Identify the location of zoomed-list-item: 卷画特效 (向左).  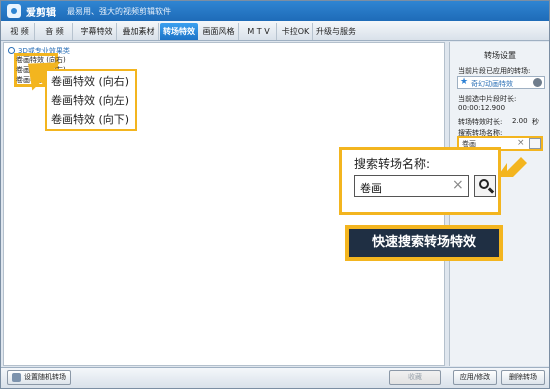
(90, 100).